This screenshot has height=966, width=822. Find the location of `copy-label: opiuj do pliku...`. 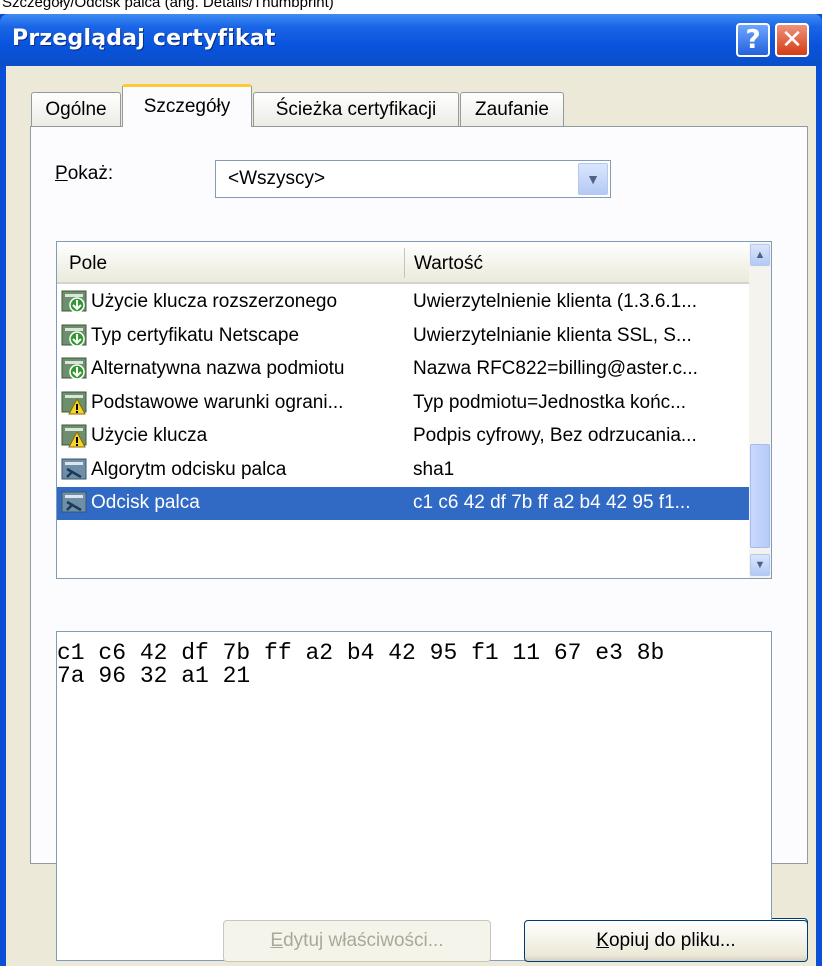

copy-label: opiuj do pliku... is located at coordinates (672, 940).